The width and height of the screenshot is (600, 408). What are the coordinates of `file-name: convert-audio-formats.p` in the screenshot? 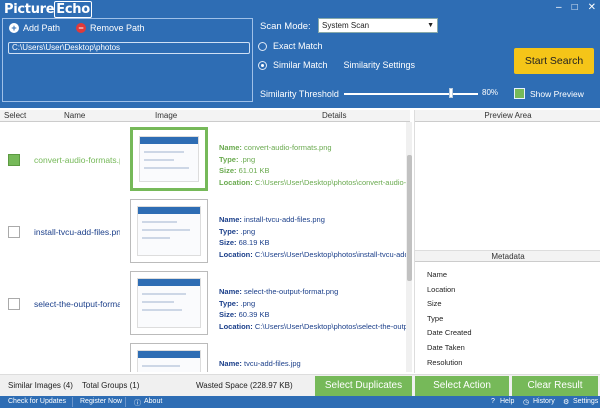 It's located at (77, 160).